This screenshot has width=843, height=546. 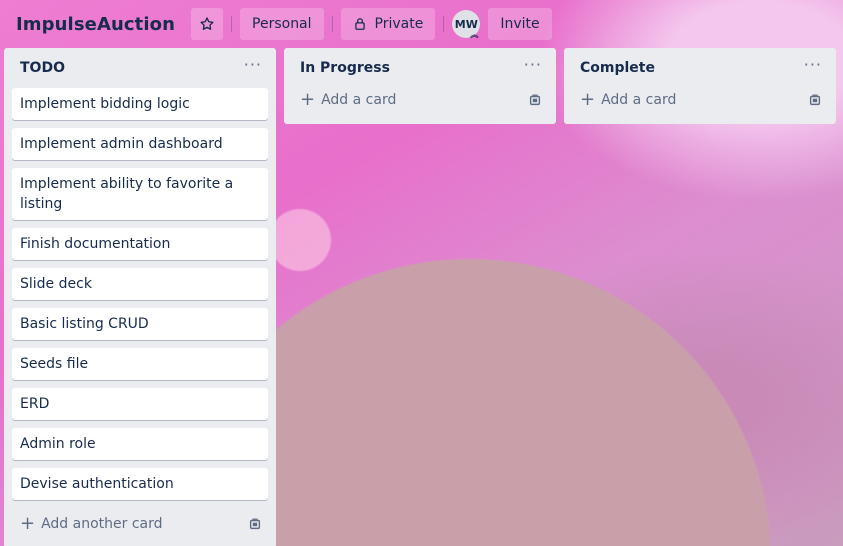 I want to click on card: Implement bidding logic, so click(x=140, y=104).